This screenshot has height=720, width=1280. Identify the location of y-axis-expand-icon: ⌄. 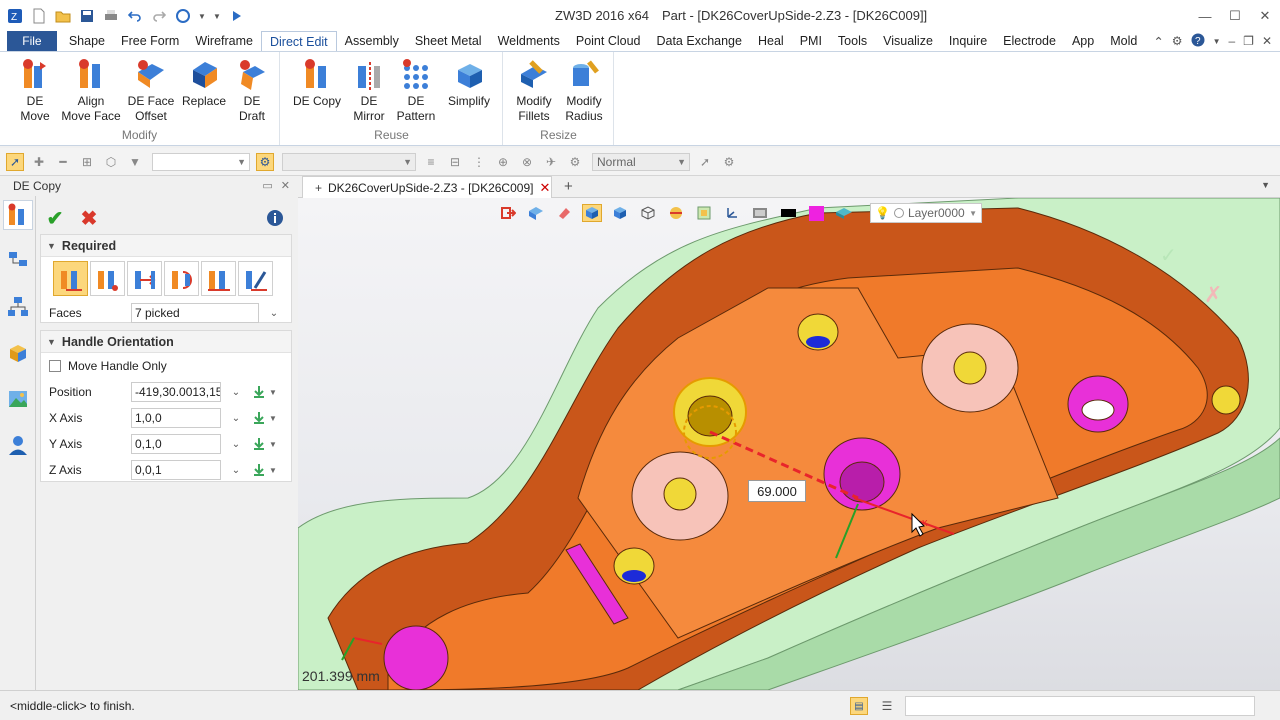
(236, 444).